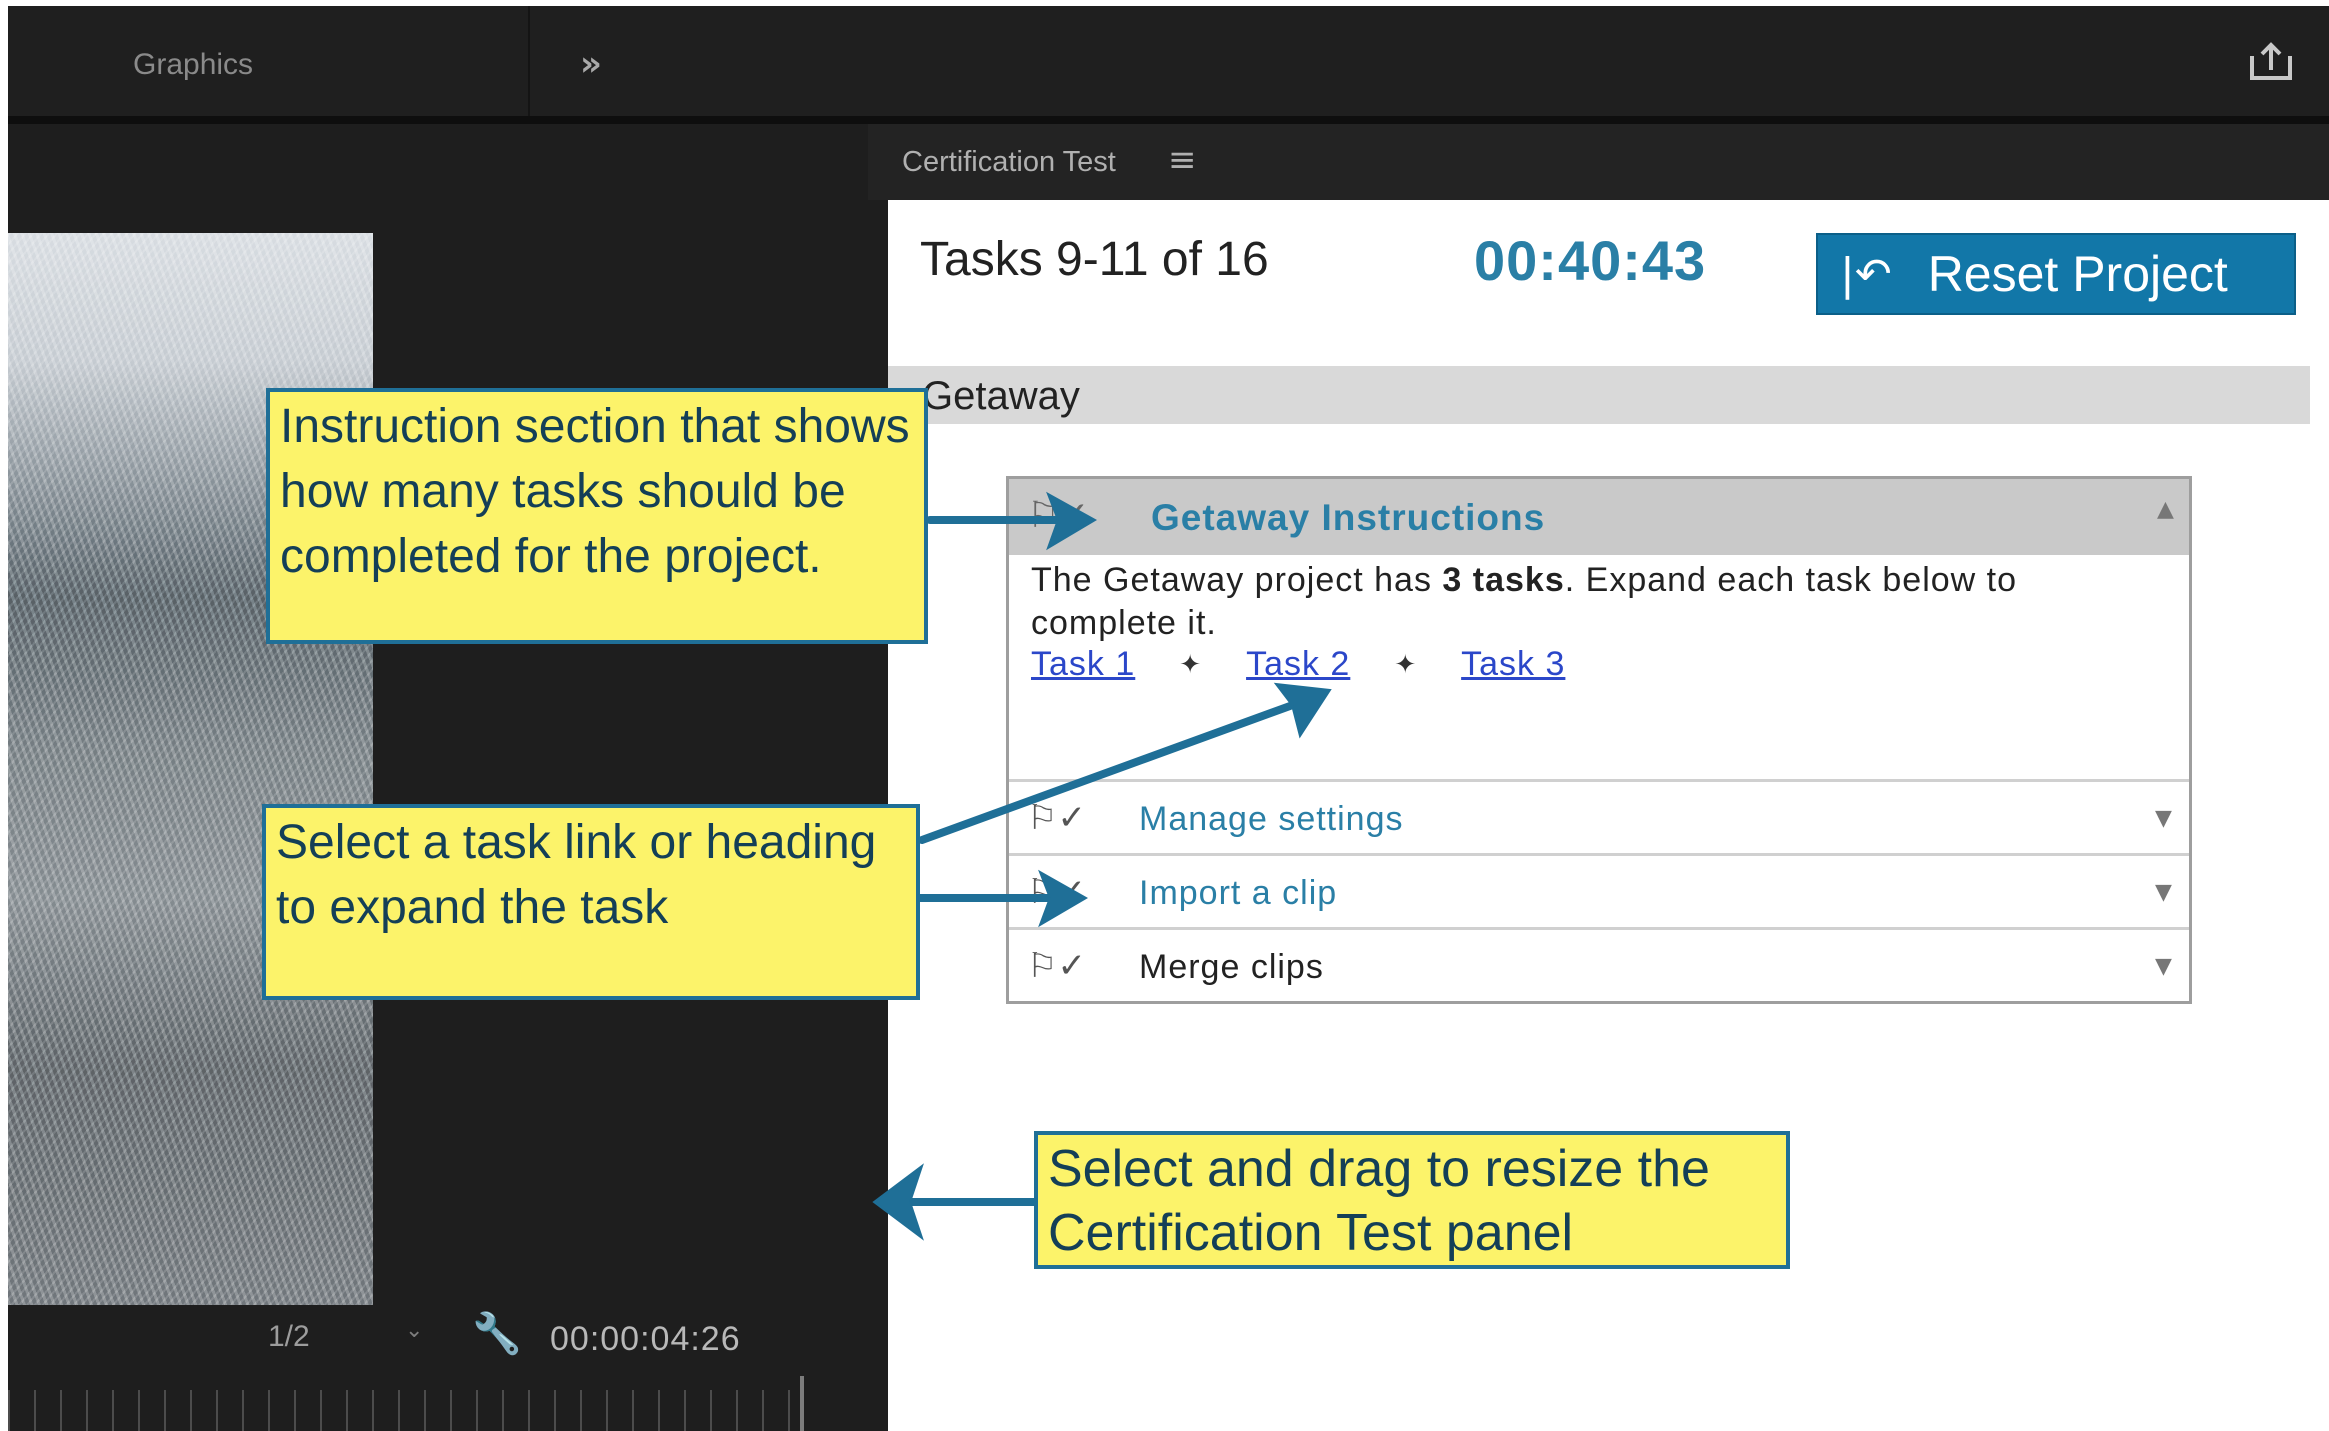 The image size is (2329, 1431). Describe the element at coordinates (414, 1330) in the screenshot. I see `chevron-down-icon: ⌄` at that location.